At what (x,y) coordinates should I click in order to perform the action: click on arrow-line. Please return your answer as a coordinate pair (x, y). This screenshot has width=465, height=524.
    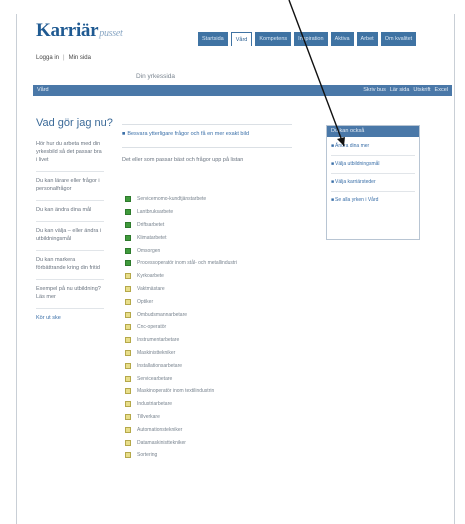
    Looking at the image, I should click on (316, 73).